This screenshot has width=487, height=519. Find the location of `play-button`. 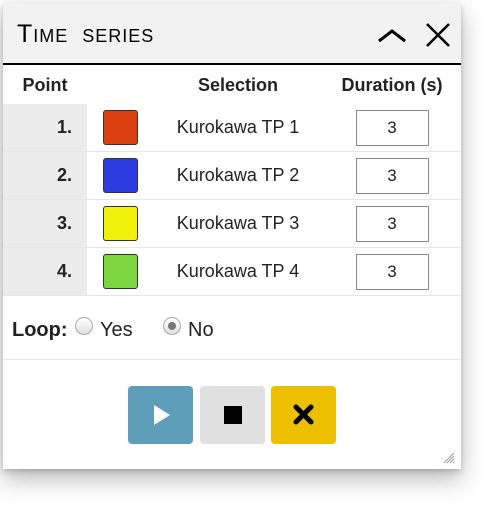

play-button is located at coordinates (160, 415).